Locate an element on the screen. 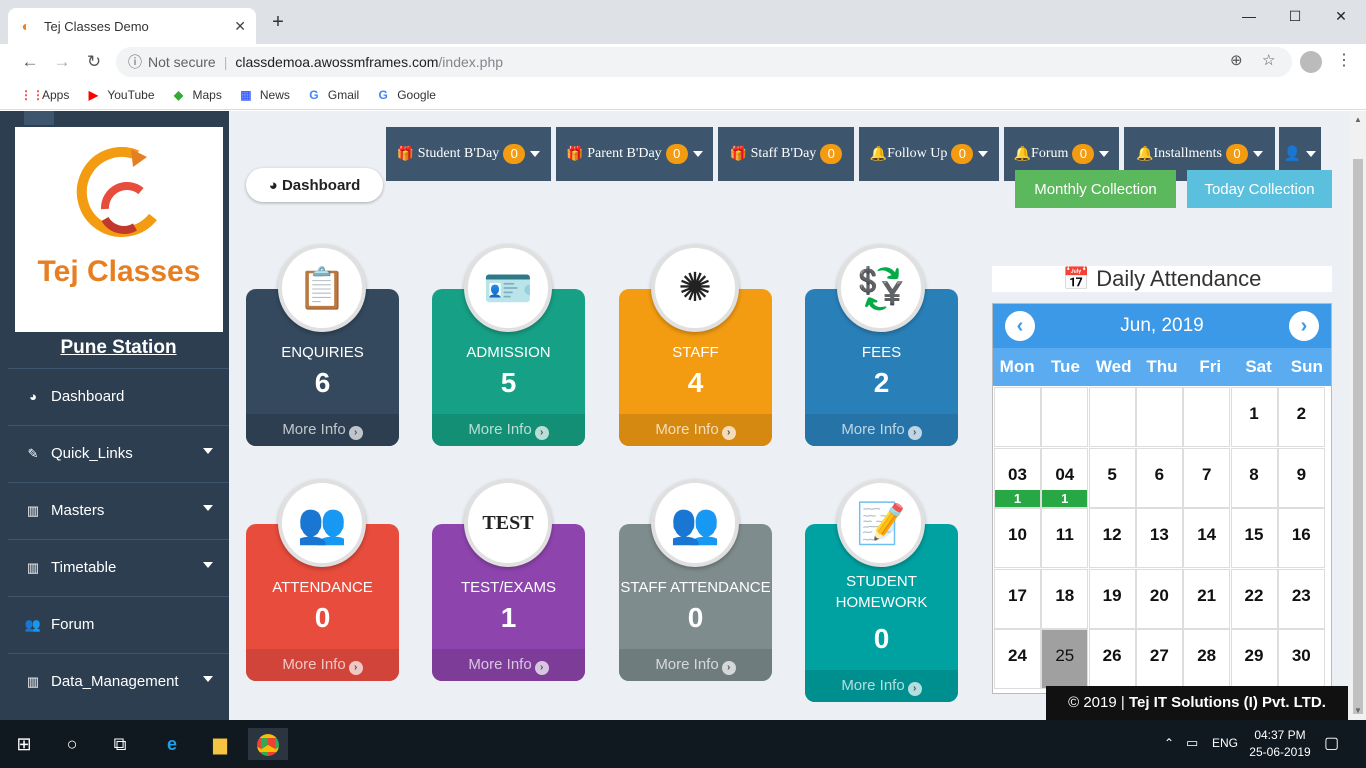 The image size is (1366, 768). logo: Tej Classes is located at coordinates (119, 229).